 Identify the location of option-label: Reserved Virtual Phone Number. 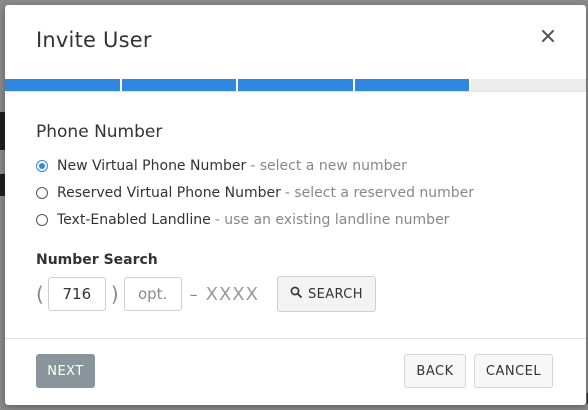
(169, 193).